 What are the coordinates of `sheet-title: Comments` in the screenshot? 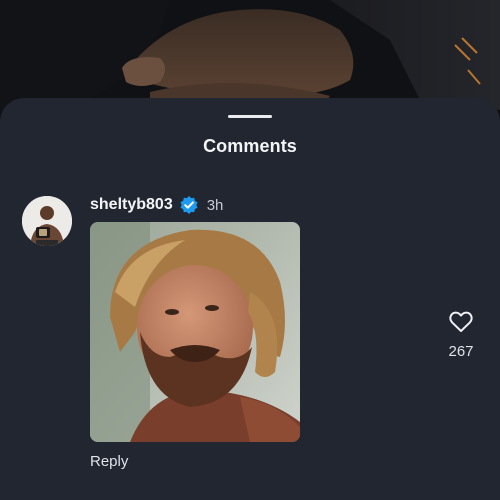 It's located at (250, 146).